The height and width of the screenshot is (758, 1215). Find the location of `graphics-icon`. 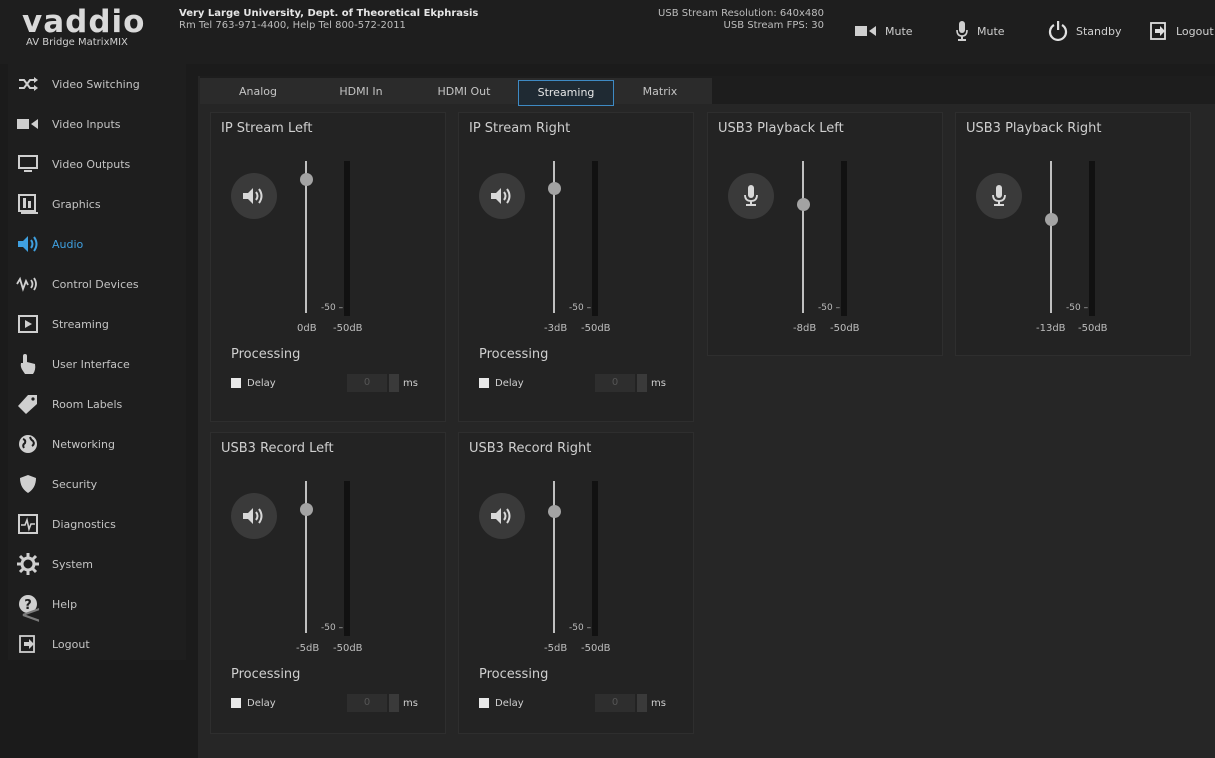

graphics-icon is located at coordinates (28, 204).